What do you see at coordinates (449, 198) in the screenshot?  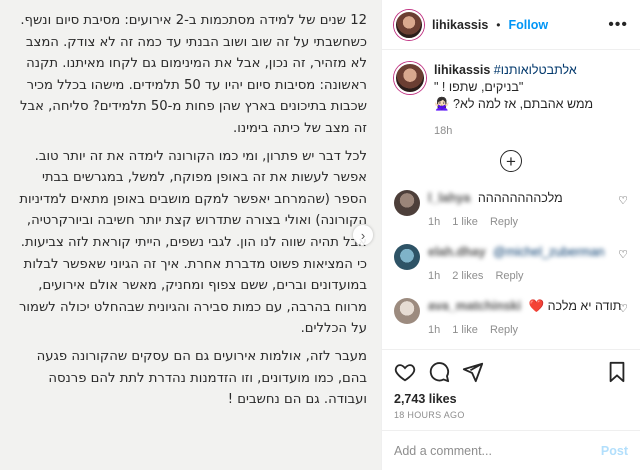 I see `commenter-username: l_lahya` at bounding box center [449, 198].